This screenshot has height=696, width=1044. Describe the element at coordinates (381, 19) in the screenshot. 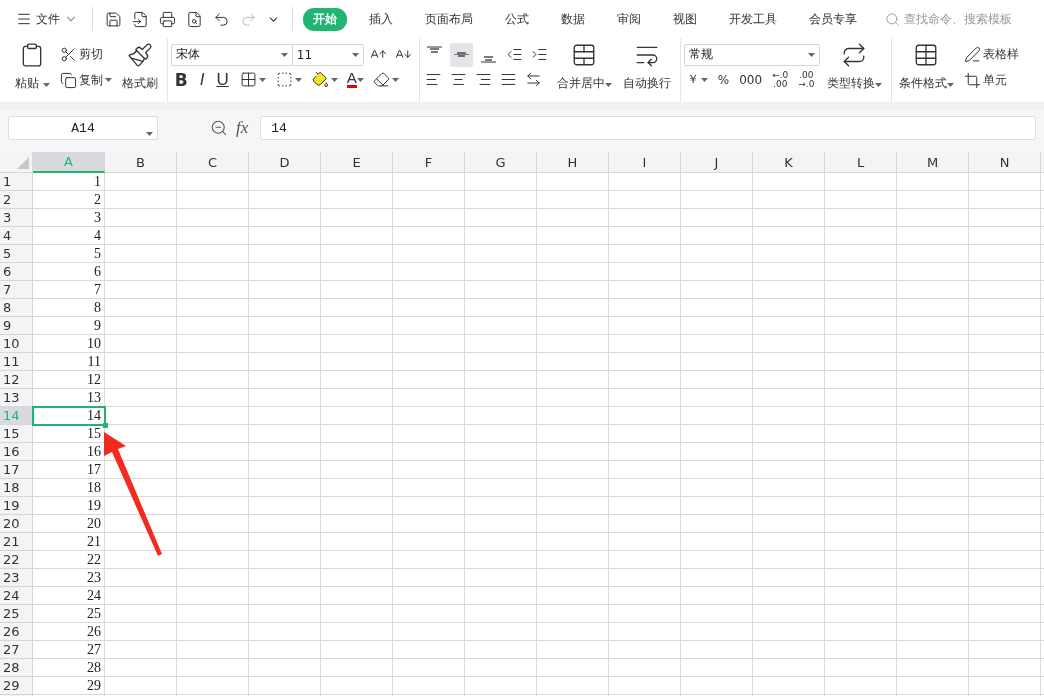

I see `ribbon-tab: 插入` at that location.